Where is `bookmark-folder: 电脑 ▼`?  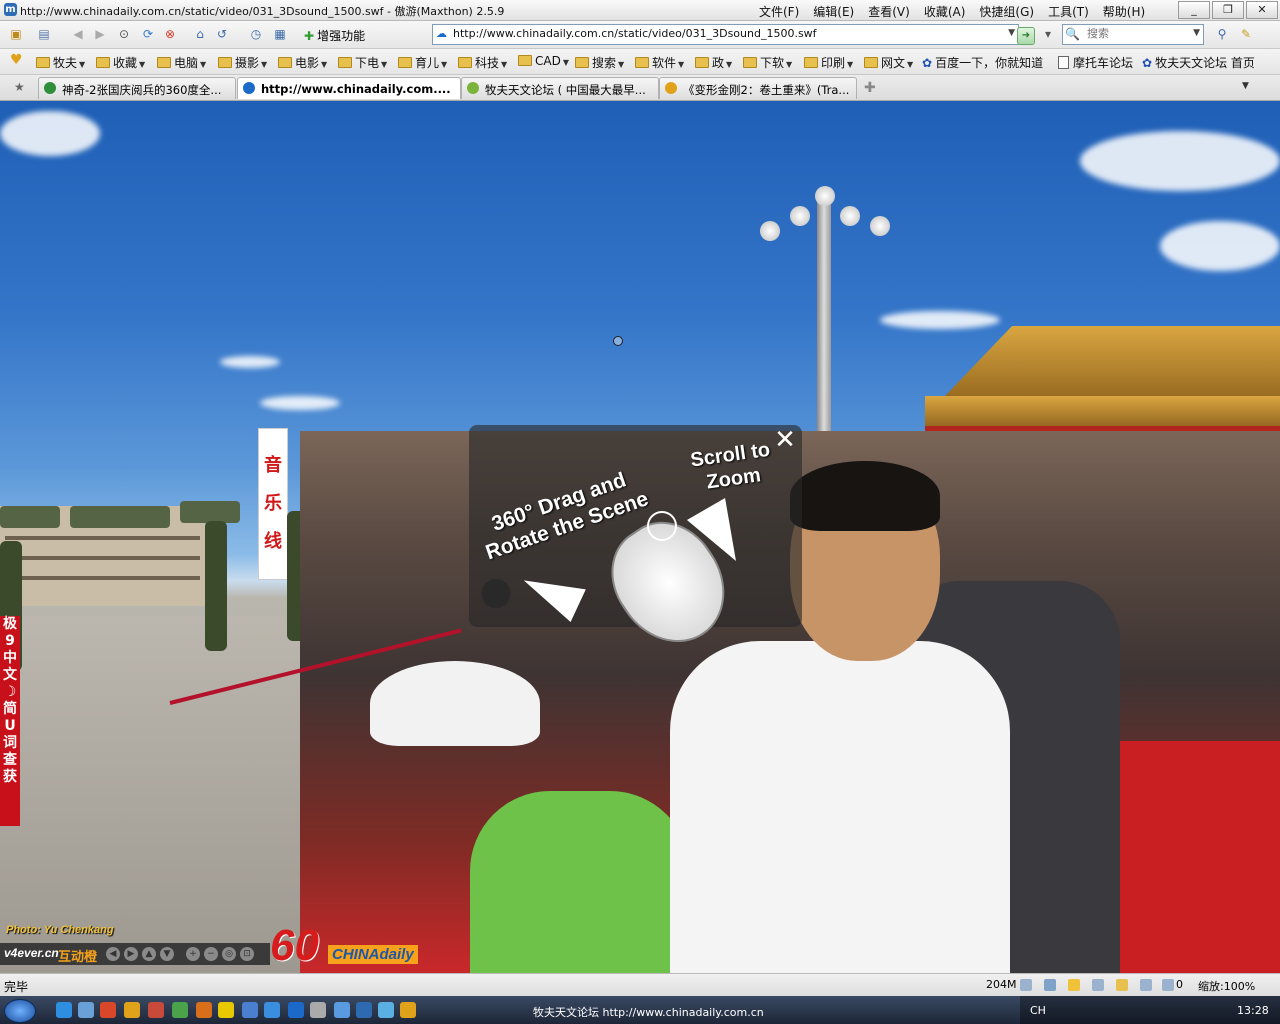 bookmark-folder: 电脑 ▼ is located at coordinates (181, 62).